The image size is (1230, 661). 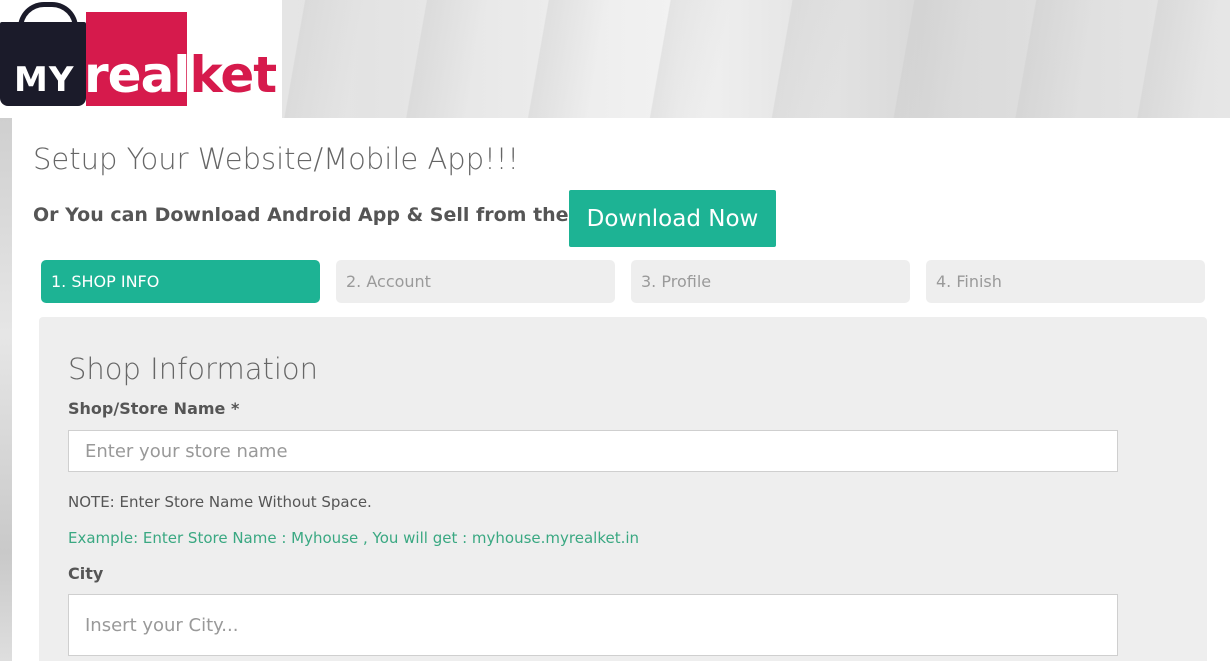 What do you see at coordinates (672, 218) in the screenshot?
I see `download-now-button: Download Now` at bounding box center [672, 218].